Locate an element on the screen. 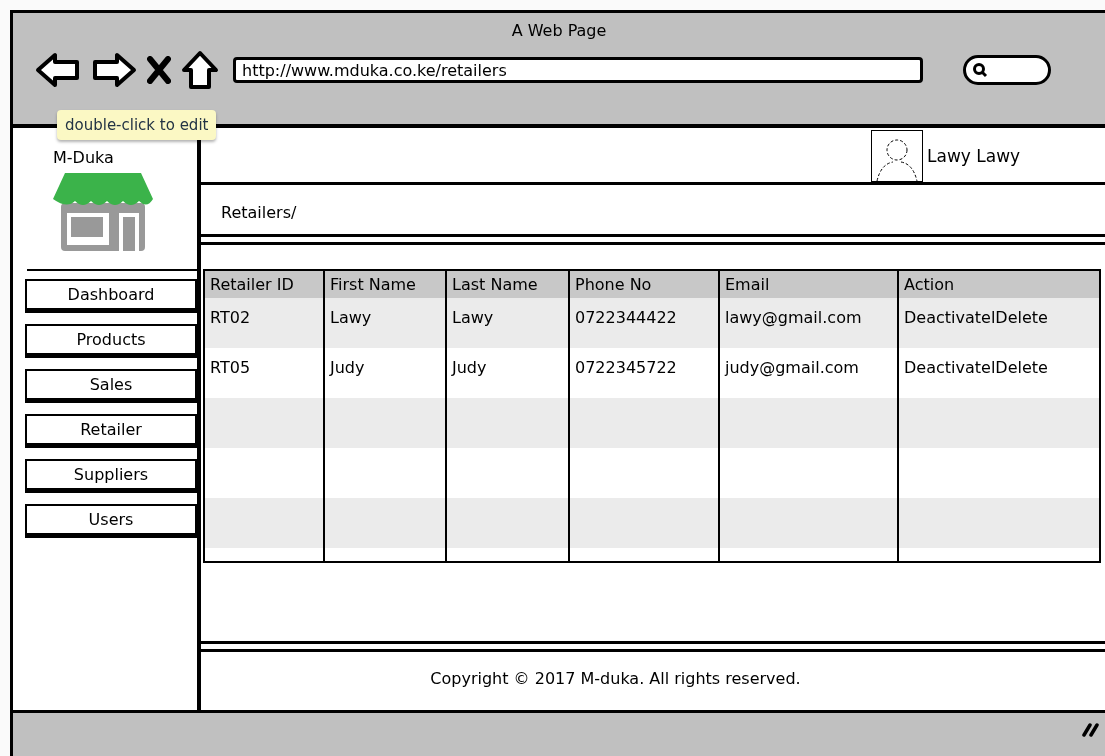  column-header: Phone No is located at coordinates (643, 284).